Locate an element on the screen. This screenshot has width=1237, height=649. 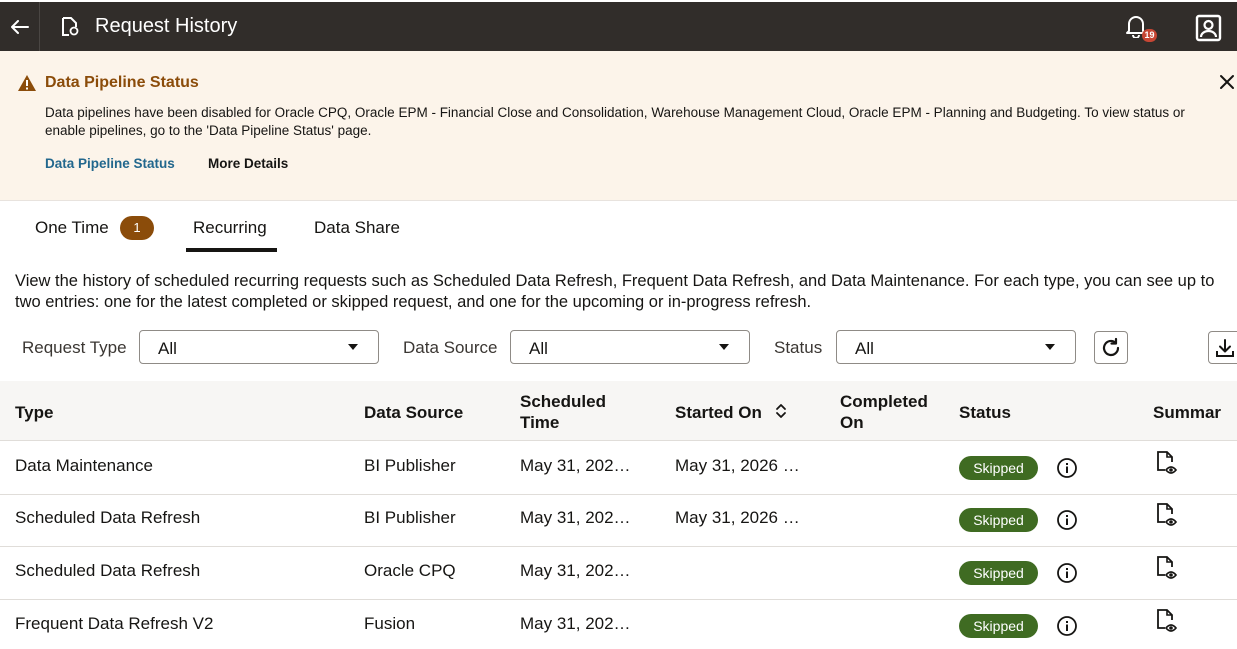
app-header: Request History 19 is located at coordinates (618, 26).